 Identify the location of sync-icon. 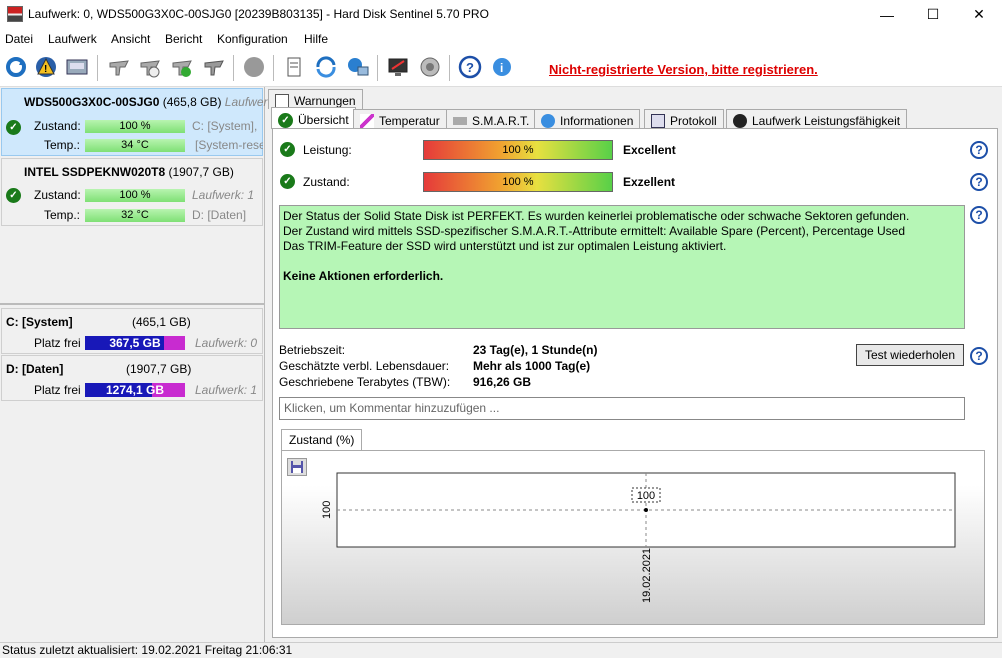
(326, 67).